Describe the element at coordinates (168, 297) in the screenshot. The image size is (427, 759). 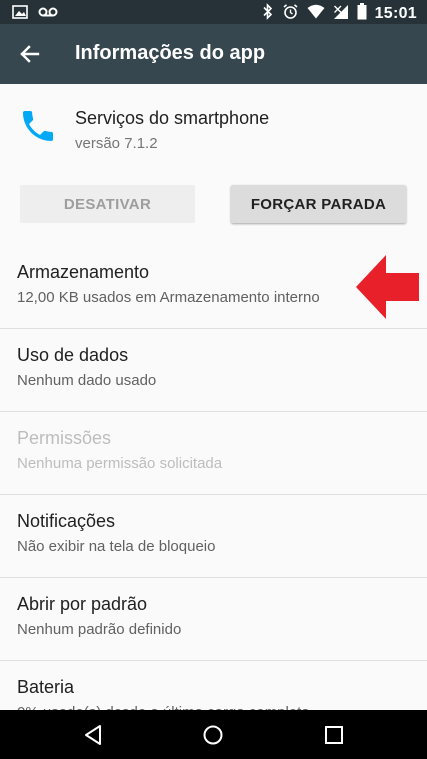
I see `item-subtitle: 12,00 KB usados em Armazenamento interno` at that location.